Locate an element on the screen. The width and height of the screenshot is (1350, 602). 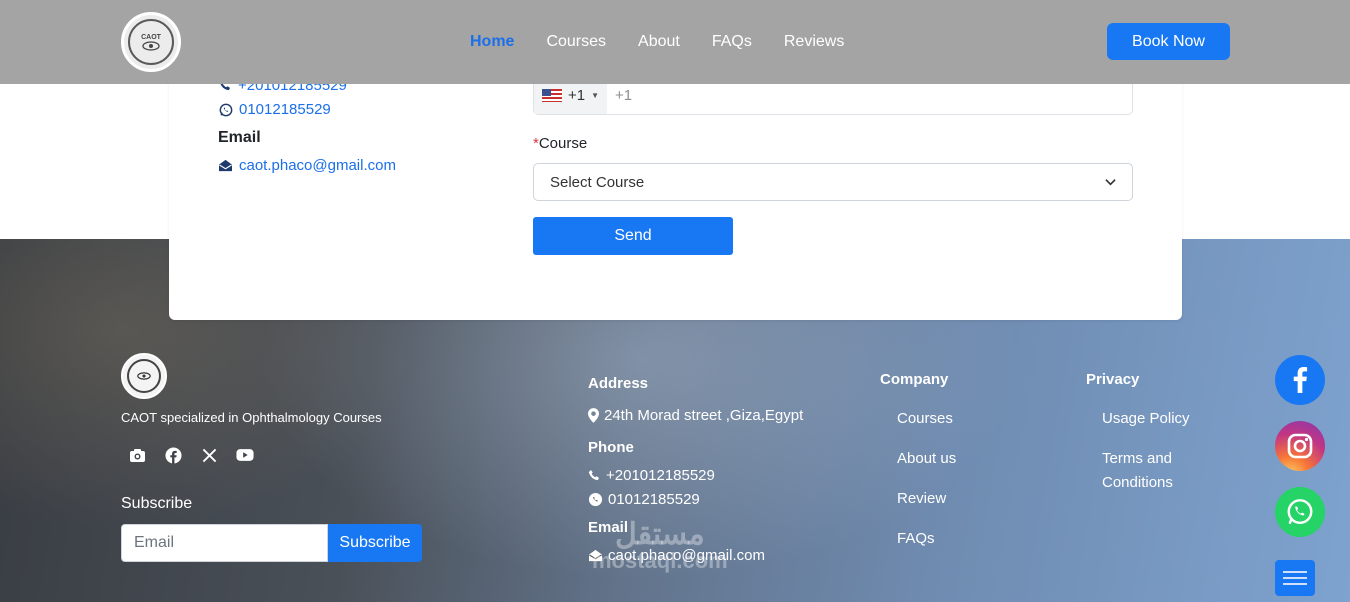
logo-text: CAOT is located at coordinates (151, 37).